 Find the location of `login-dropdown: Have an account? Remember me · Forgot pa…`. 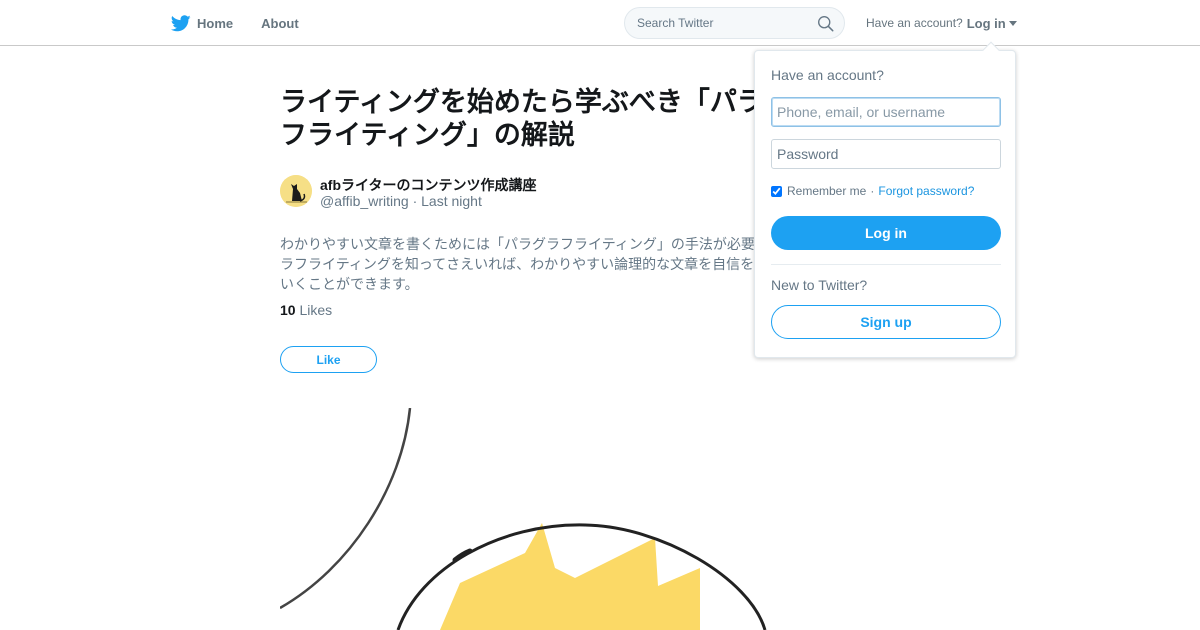

login-dropdown: Have an account? Remember me · Forgot pa… is located at coordinates (885, 199).